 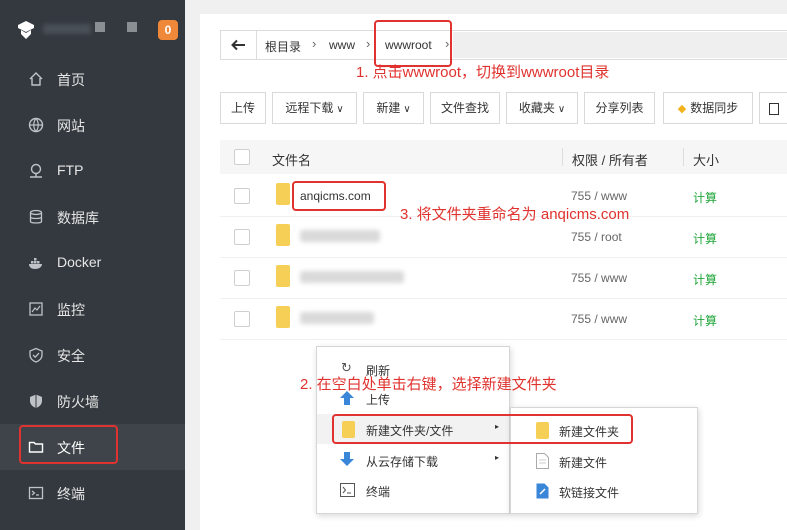 I want to click on sidebar-item-firewall: 防火墙, so click(x=92, y=401).